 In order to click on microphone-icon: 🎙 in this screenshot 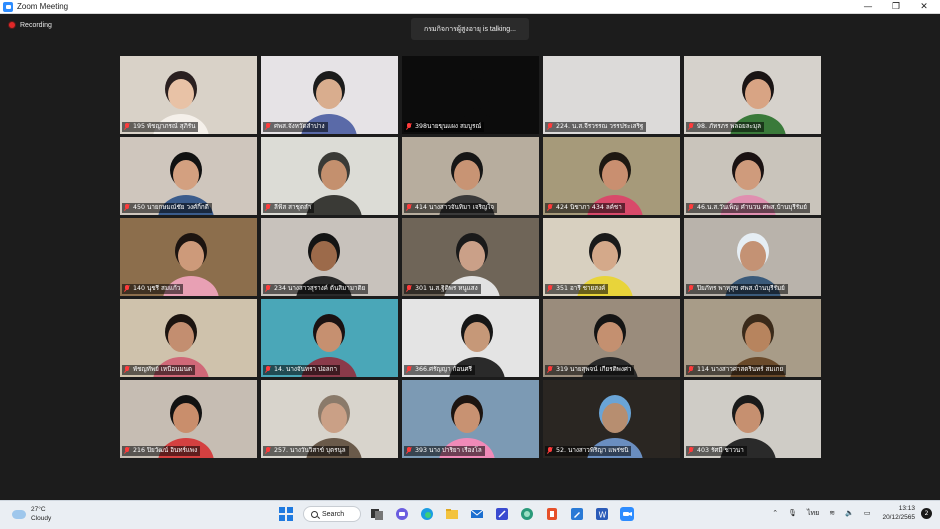, I will do `click(792, 513)`.